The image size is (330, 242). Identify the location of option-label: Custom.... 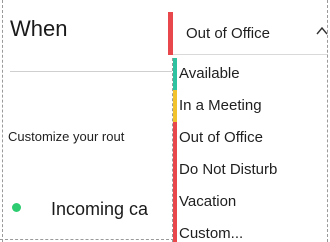
(211, 233).